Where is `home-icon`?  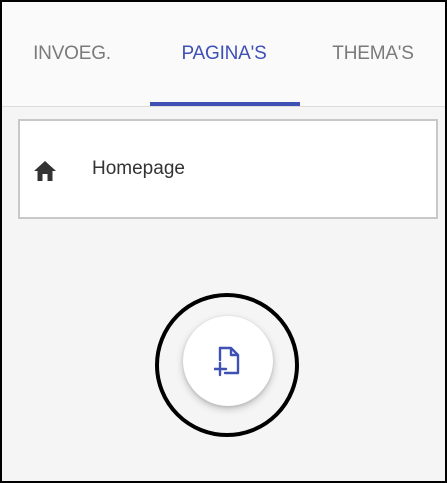
home-icon is located at coordinates (45, 171).